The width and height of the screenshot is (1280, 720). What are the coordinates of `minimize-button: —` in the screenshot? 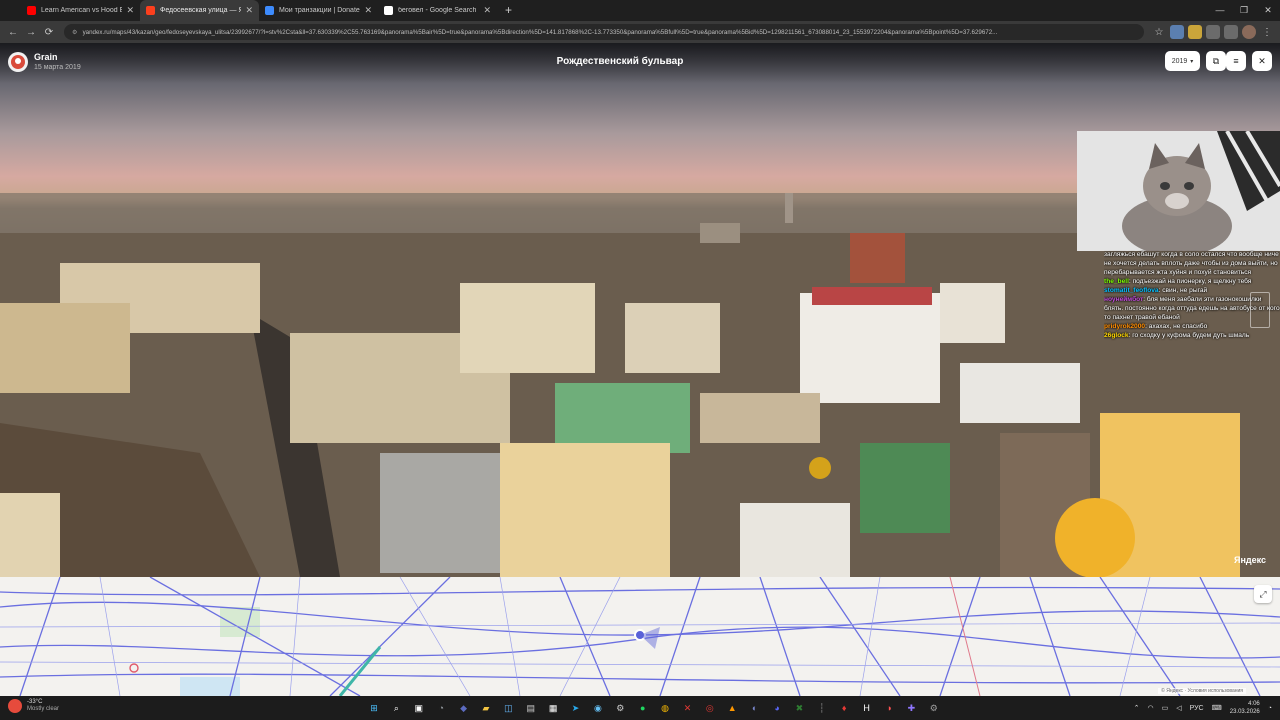 It's located at (1220, 10).